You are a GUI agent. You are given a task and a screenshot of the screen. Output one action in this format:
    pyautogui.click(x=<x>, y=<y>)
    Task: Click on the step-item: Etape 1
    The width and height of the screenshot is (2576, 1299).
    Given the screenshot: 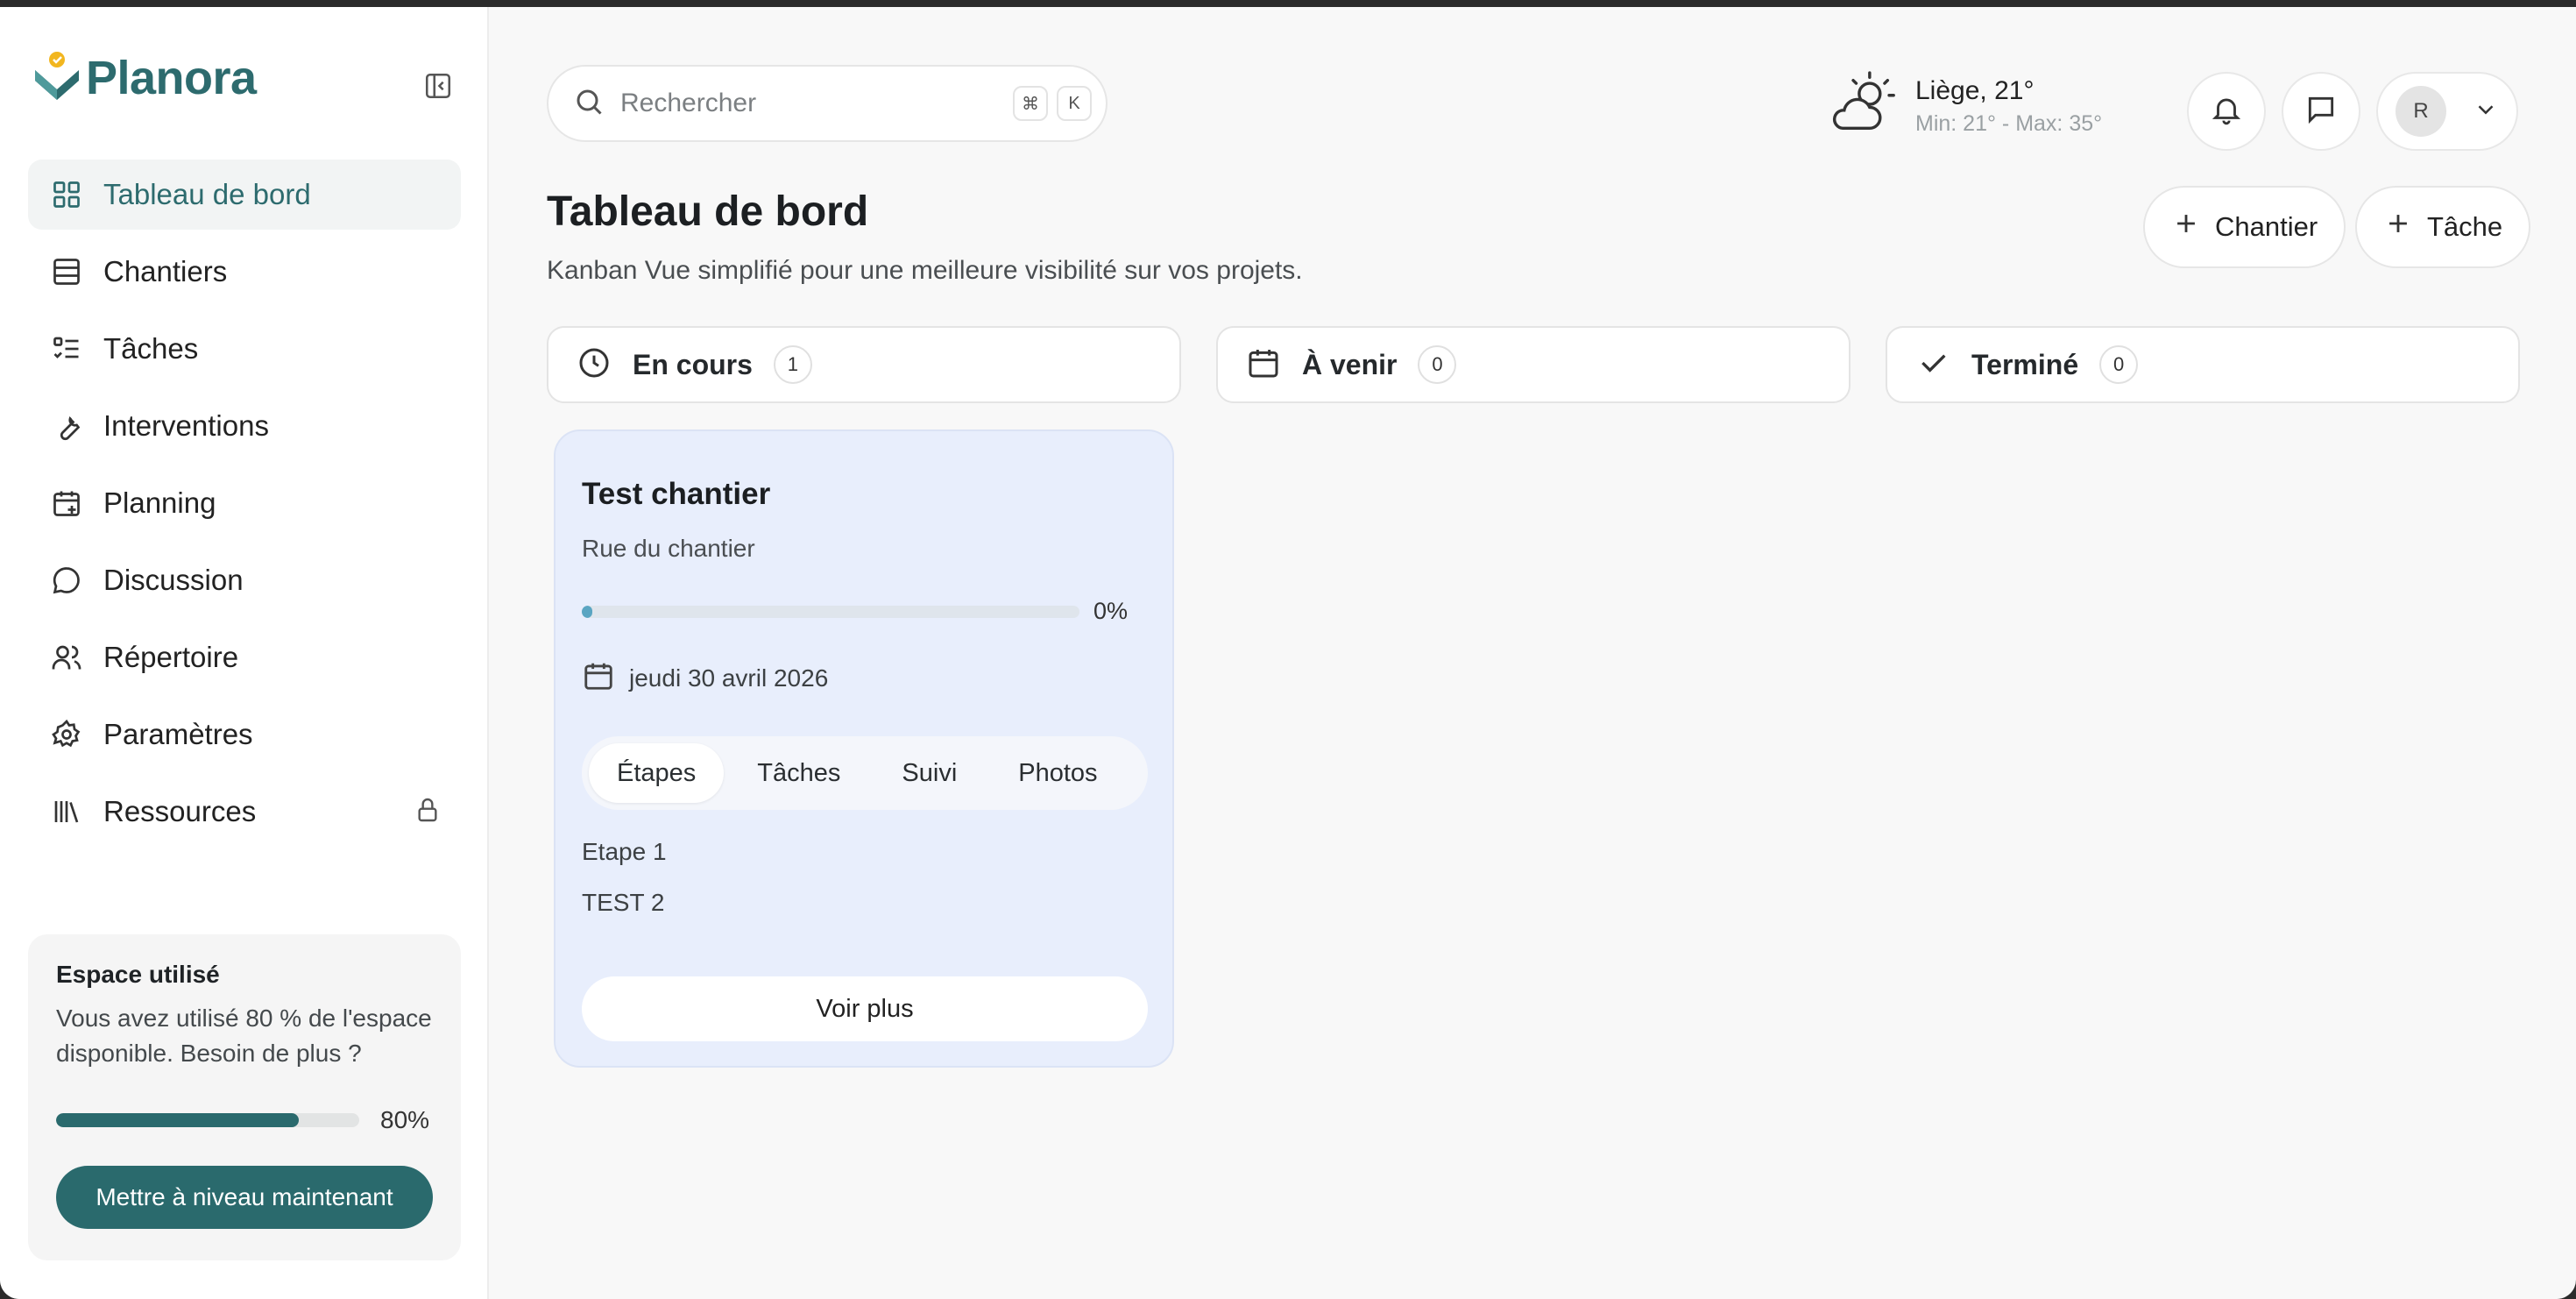 What is the action you would take?
    pyautogui.click(x=624, y=851)
    